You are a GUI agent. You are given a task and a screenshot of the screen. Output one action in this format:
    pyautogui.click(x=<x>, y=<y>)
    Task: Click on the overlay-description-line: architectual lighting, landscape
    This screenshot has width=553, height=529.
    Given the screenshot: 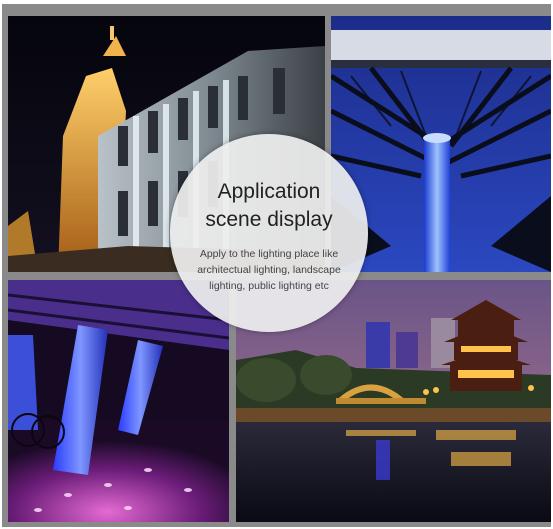 What is the action you would take?
    pyautogui.click(x=269, y=270)
    